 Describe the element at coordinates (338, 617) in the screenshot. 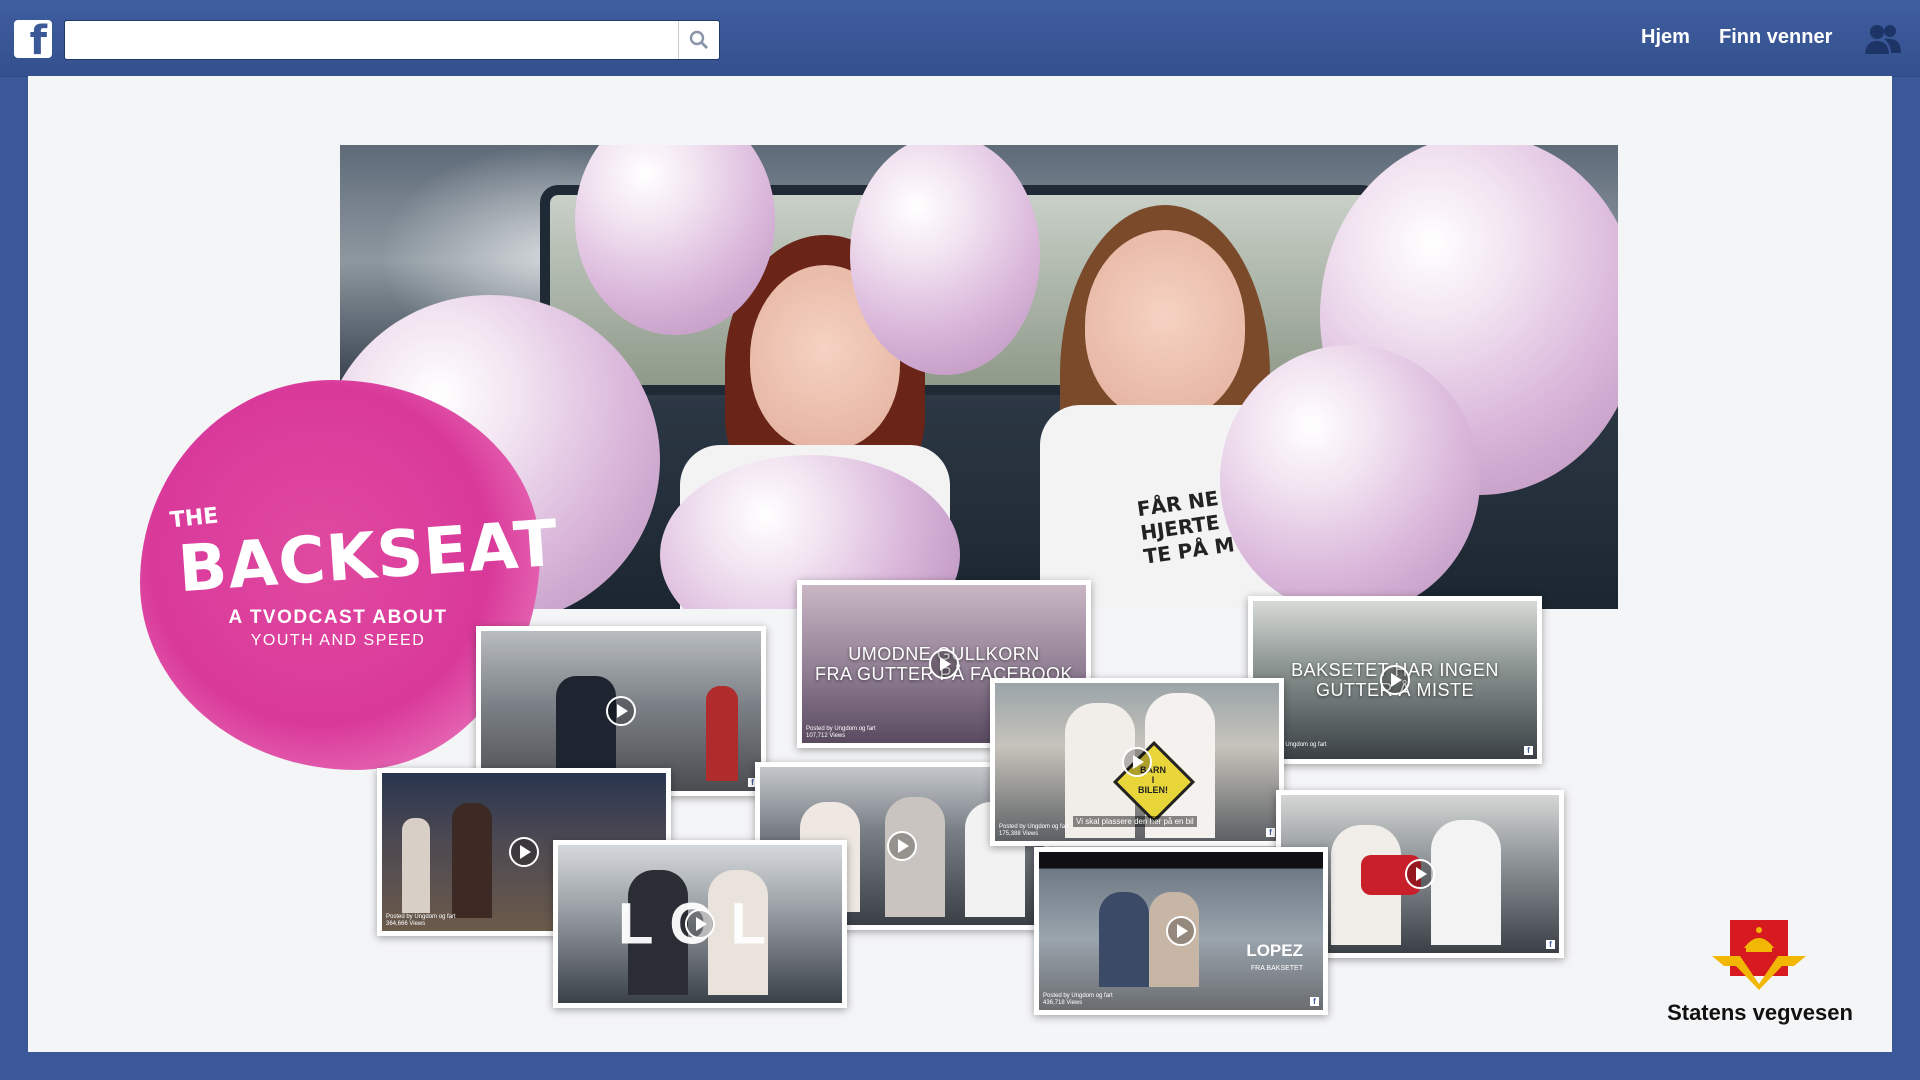

I see `campaign-subtitle: A TVODCAST ABOUT` at that location.